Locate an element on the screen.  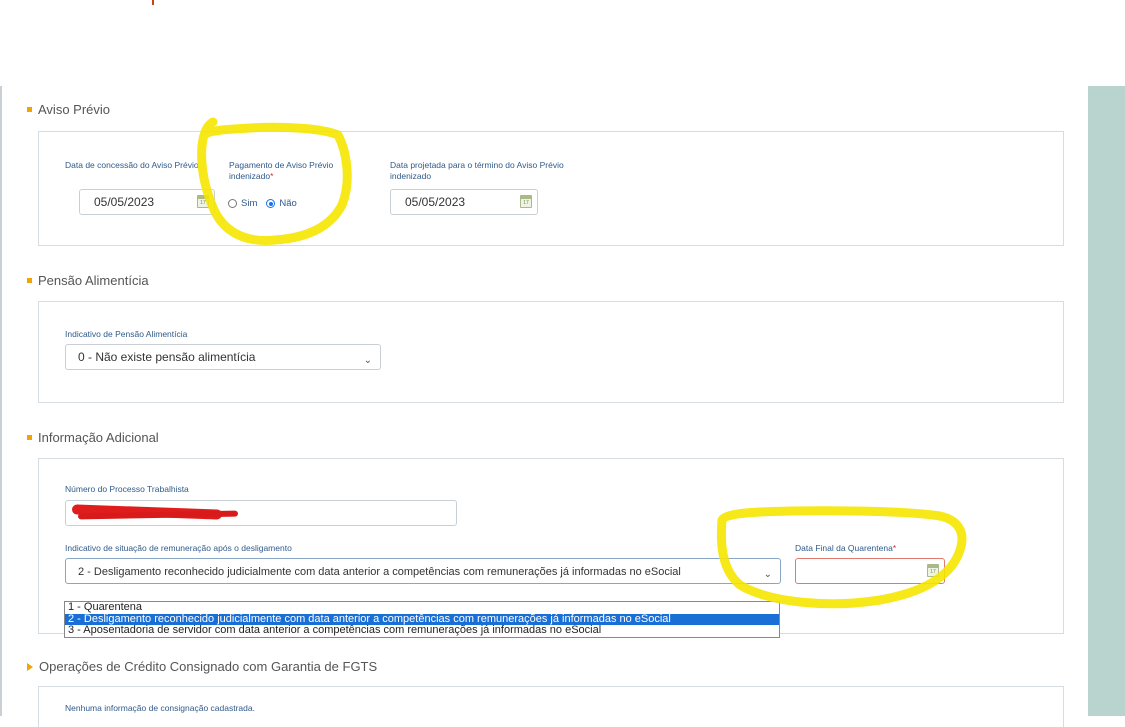
section-title: Aviso Prévio is located at coordinates (74, 109).